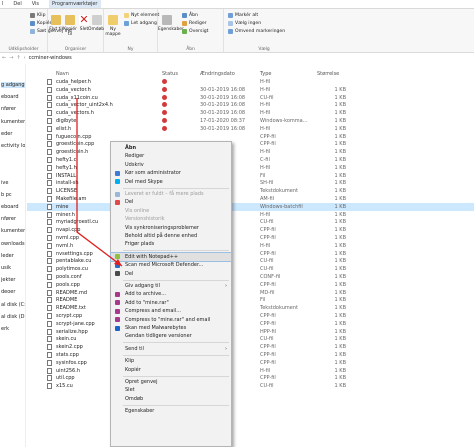  What do you see at coordinates (250, 206) in the screenshot?
I see `file-row: mine Windows-batchfil 1 KB` at bounding box center [250, 206].